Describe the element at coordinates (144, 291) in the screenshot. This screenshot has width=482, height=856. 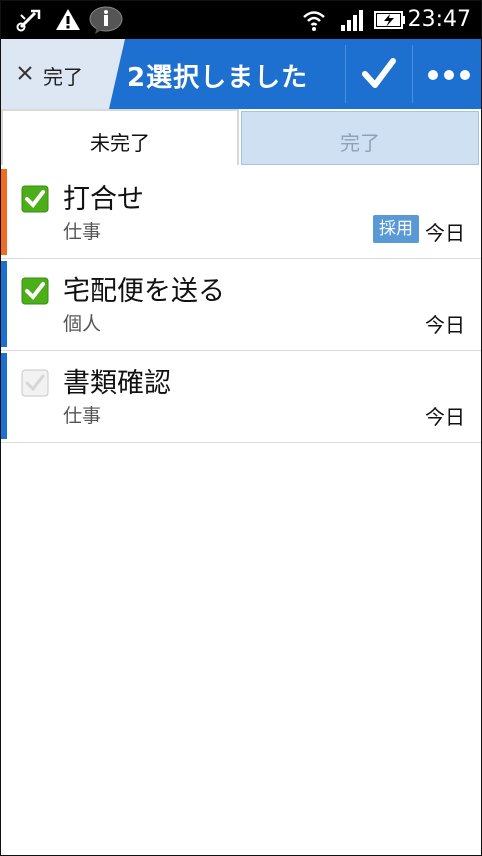
I see `task-title: 宅配便を送る` at that location.